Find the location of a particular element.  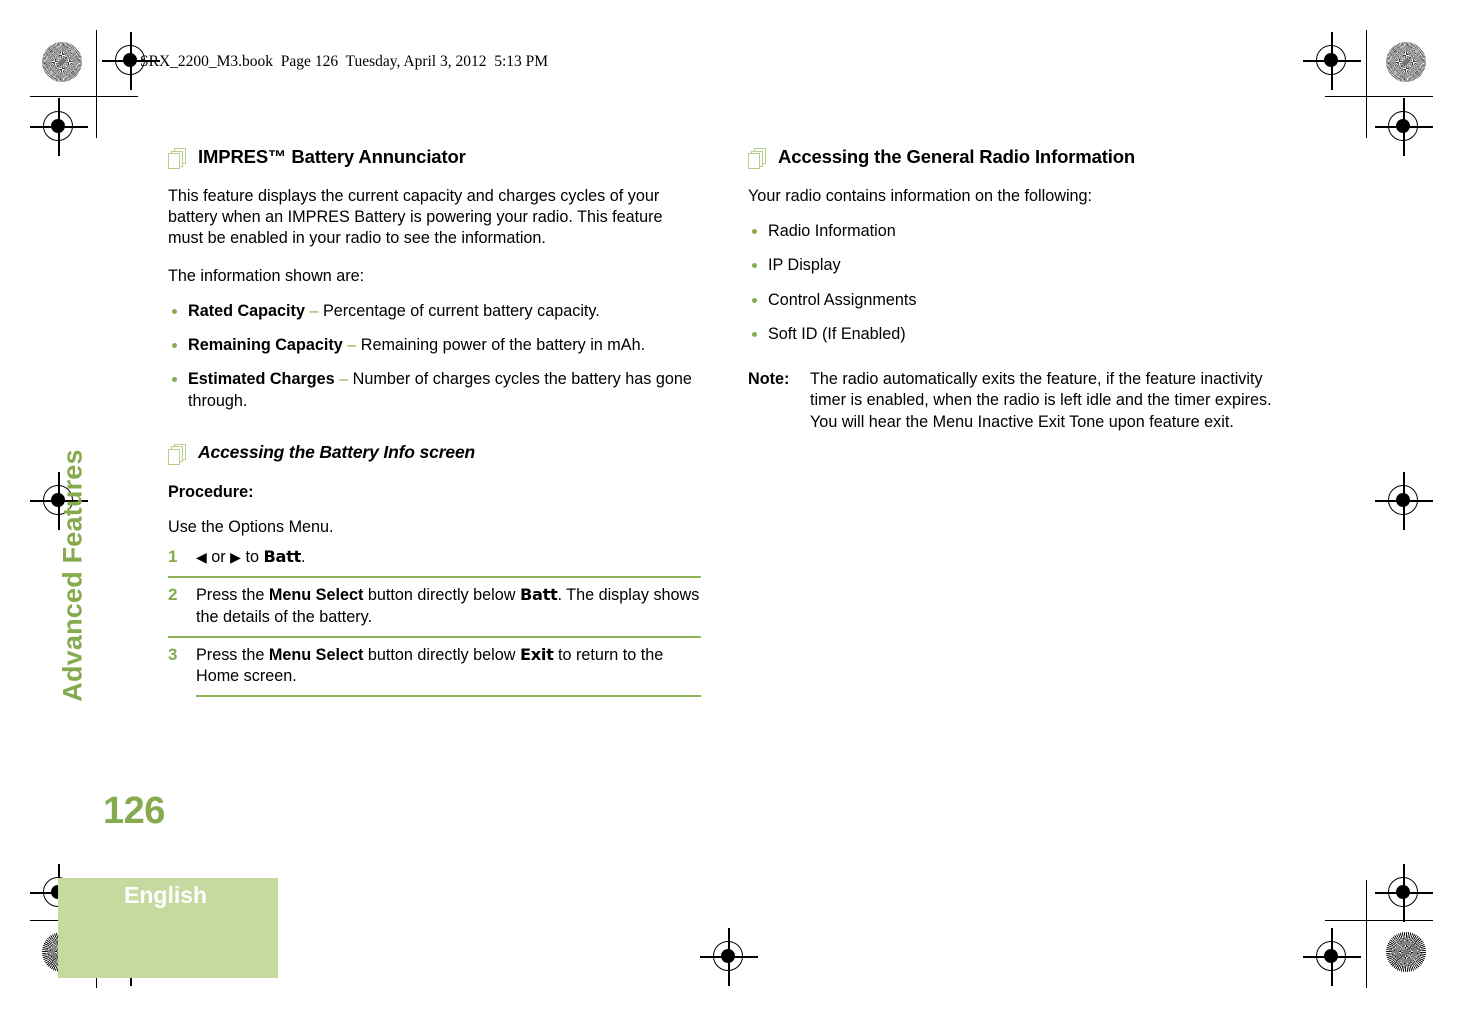

list-item: Control Assignments is located at coordinates (1014, 300).